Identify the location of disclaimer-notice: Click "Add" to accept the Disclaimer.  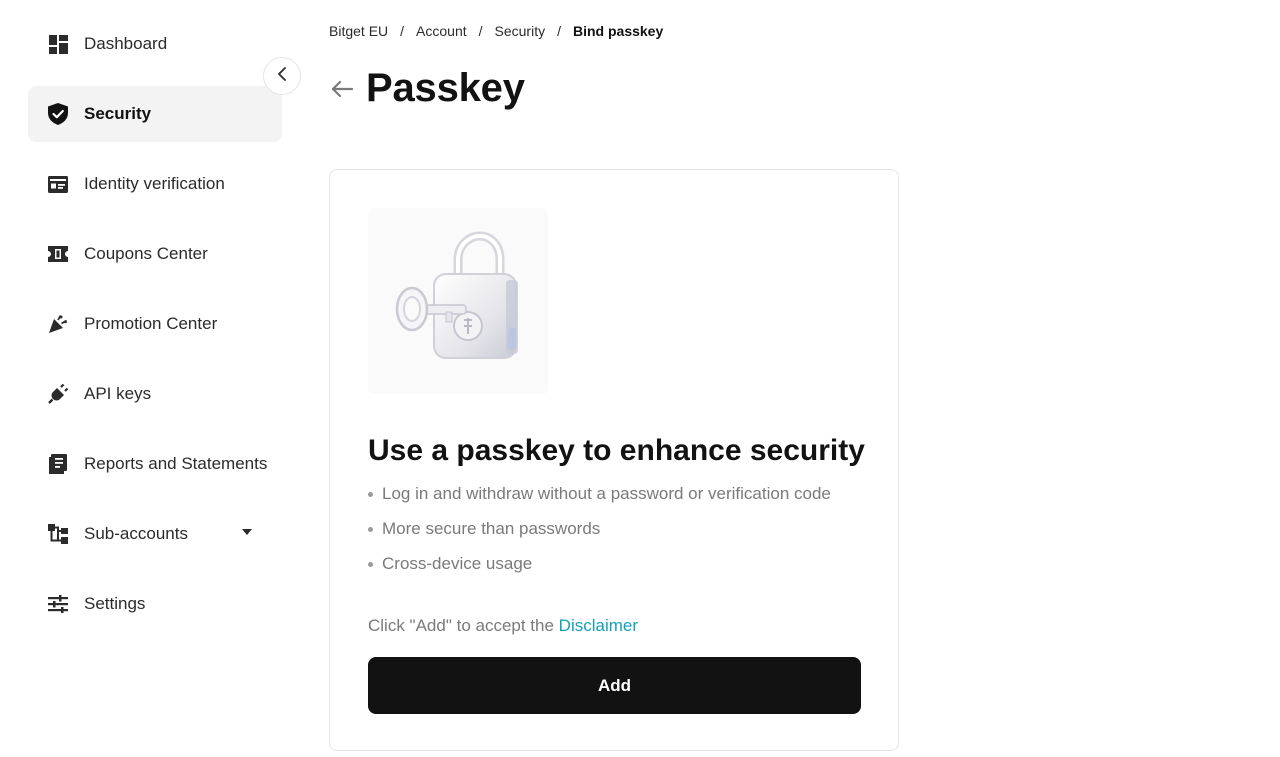
(503, 626).